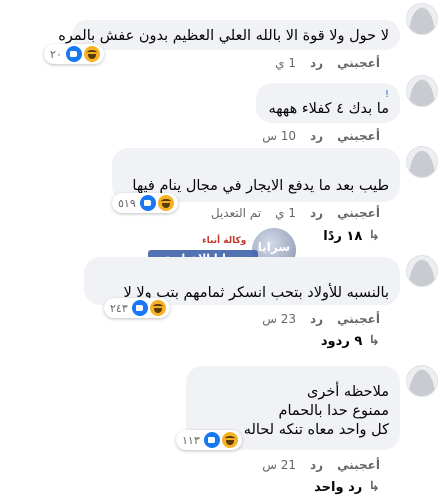 This screenshot has height=504, width=444. I want to click on replies-count-label: ١٨ ردًا, so click(343, 236).